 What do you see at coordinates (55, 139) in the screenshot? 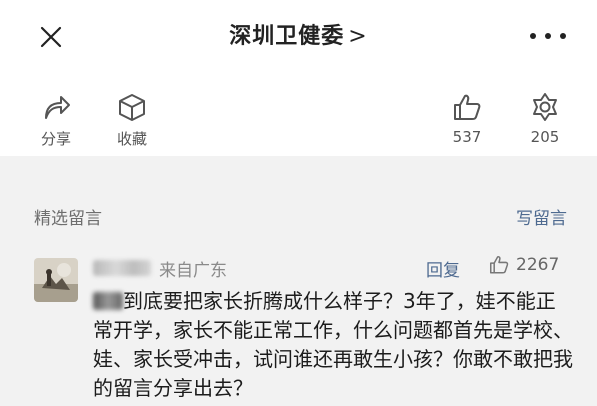
I see `share-label: 分享` at bounding box center [55, 139].